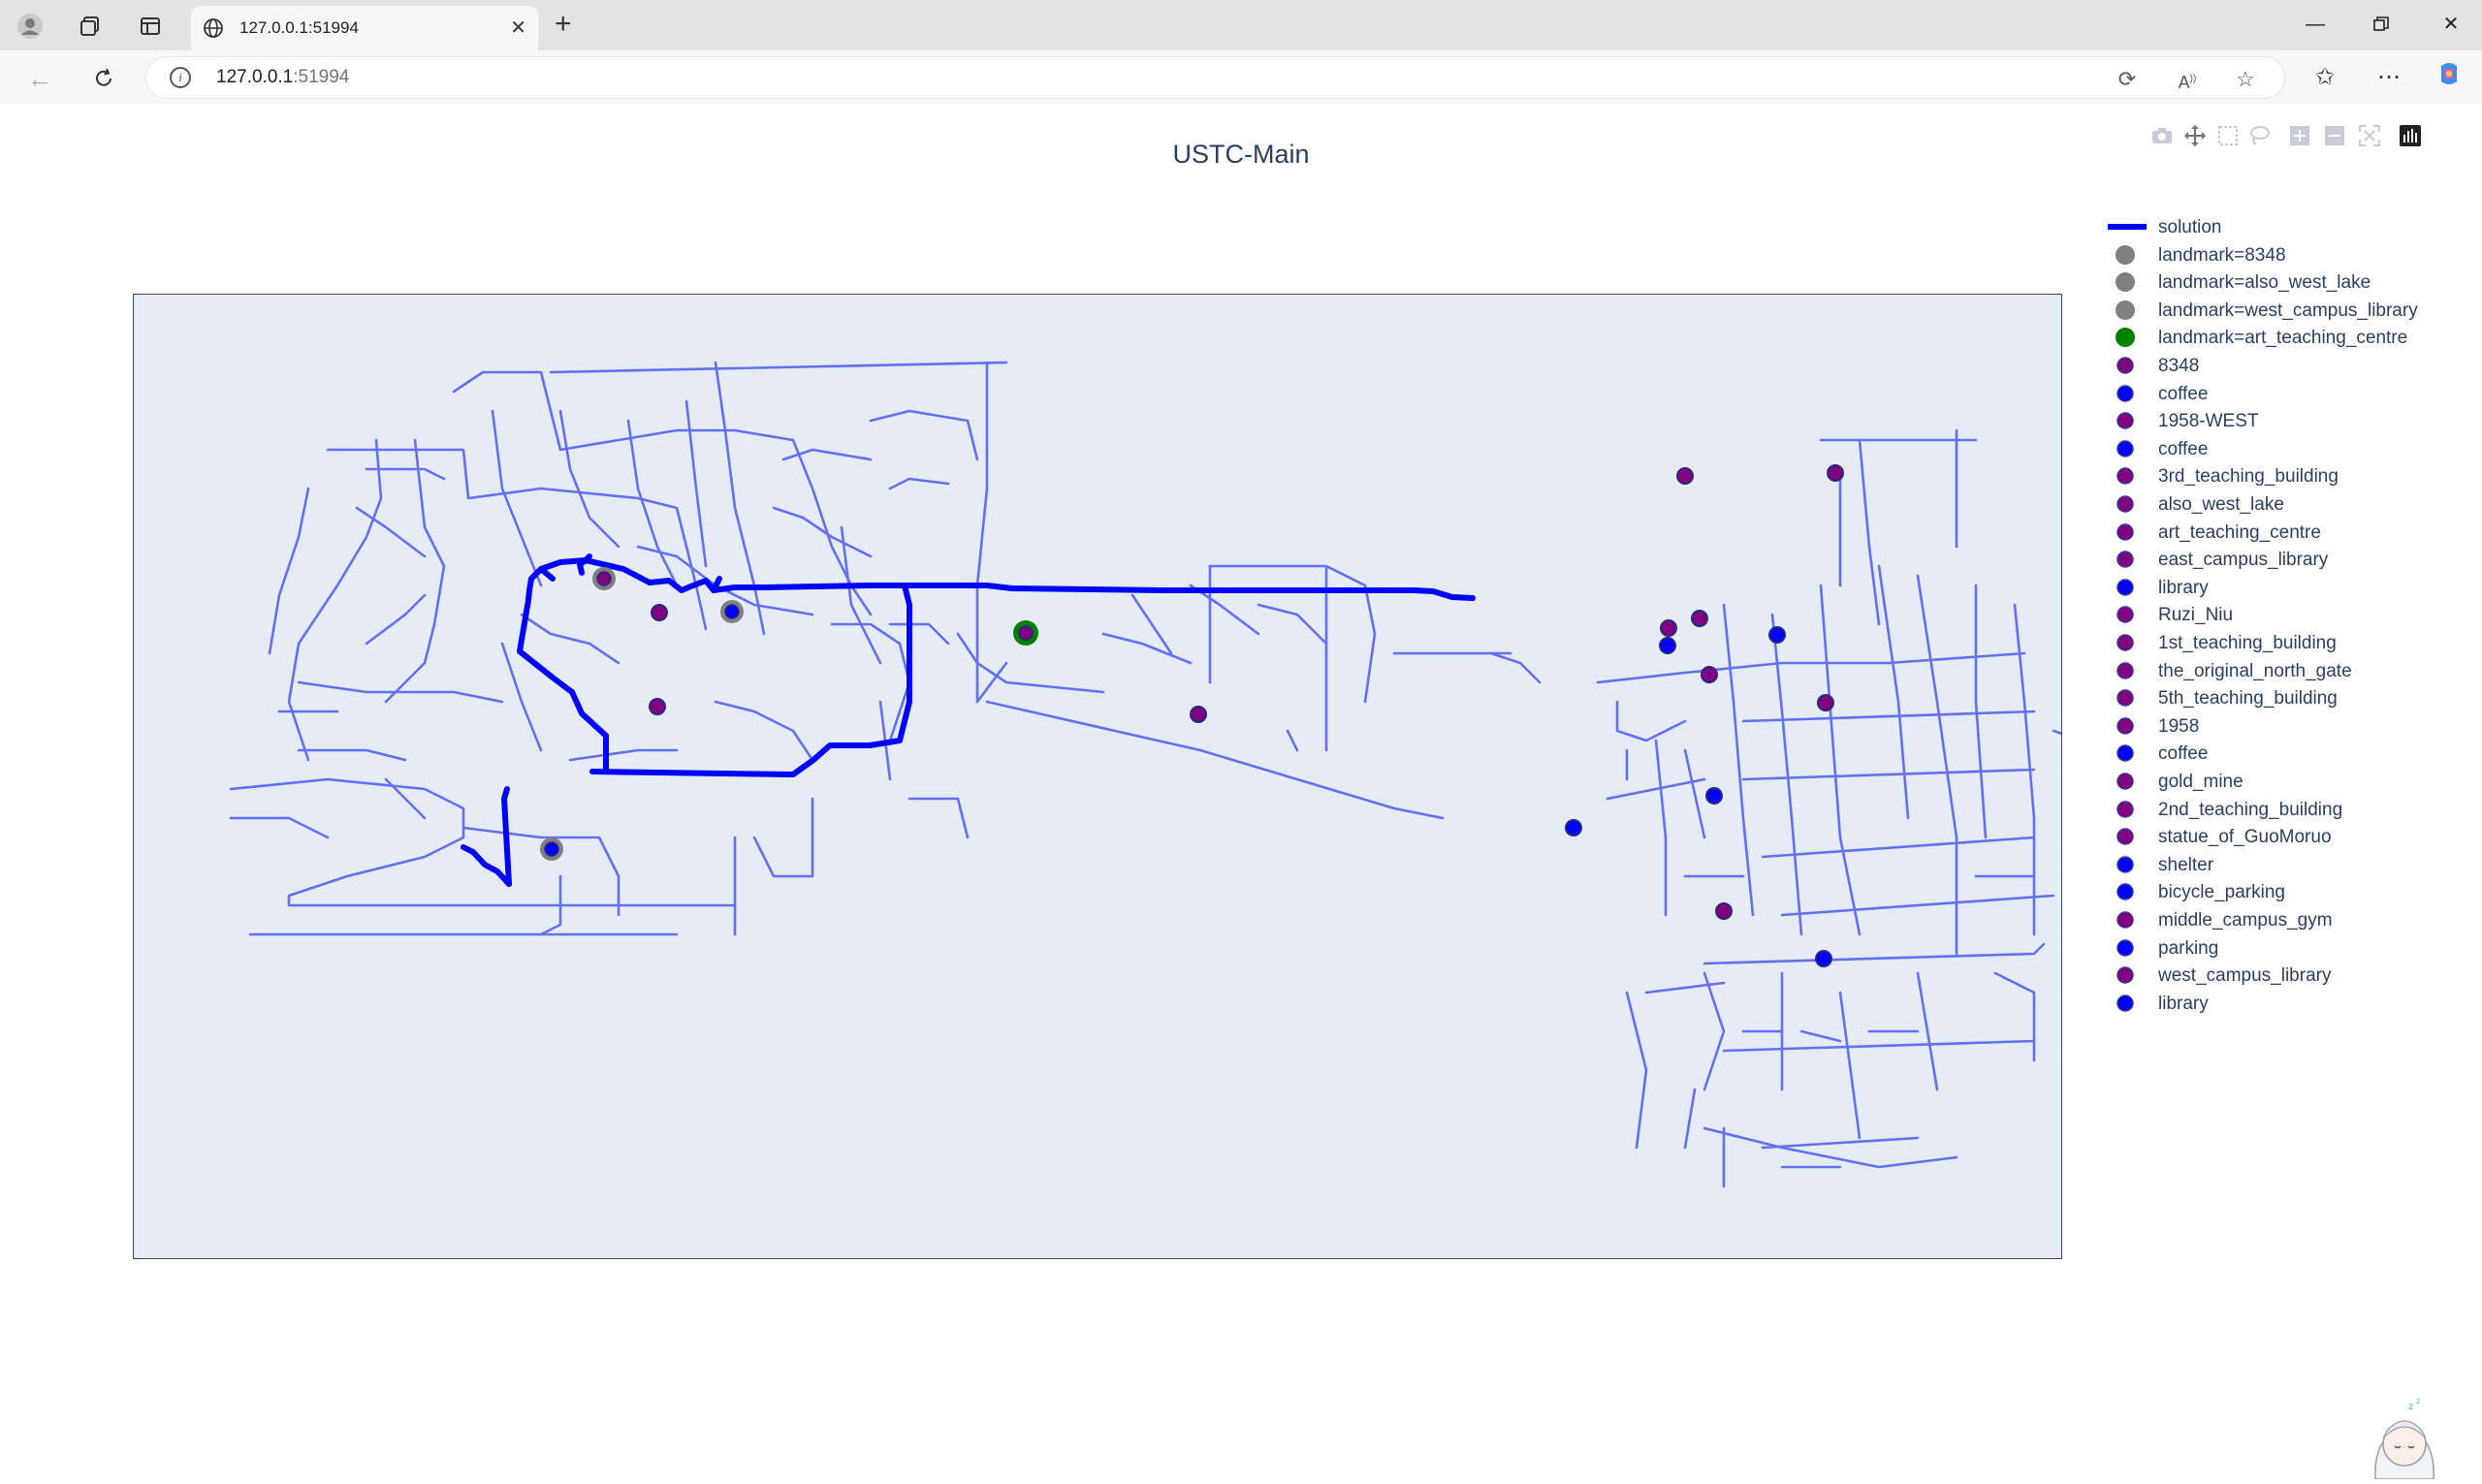 The height and width of the screenshot is (1484, 2482). Describe the element at coordinates (2288, 837) in the screenshot. I see `legend-item: statue_of_GuoMoruo` at that location.